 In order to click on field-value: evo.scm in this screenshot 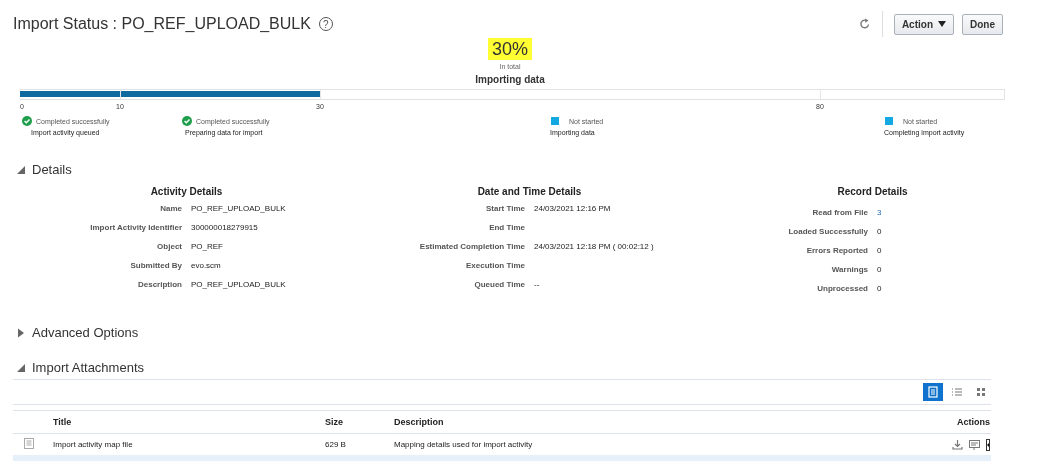, I will do `click(206, 266)`.